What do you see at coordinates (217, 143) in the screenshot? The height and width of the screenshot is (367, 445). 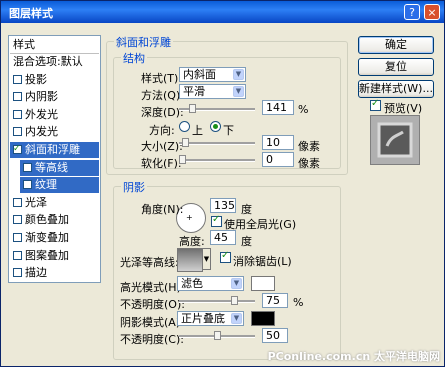 I see `size-slider-track` at bounding box center [217, 143].